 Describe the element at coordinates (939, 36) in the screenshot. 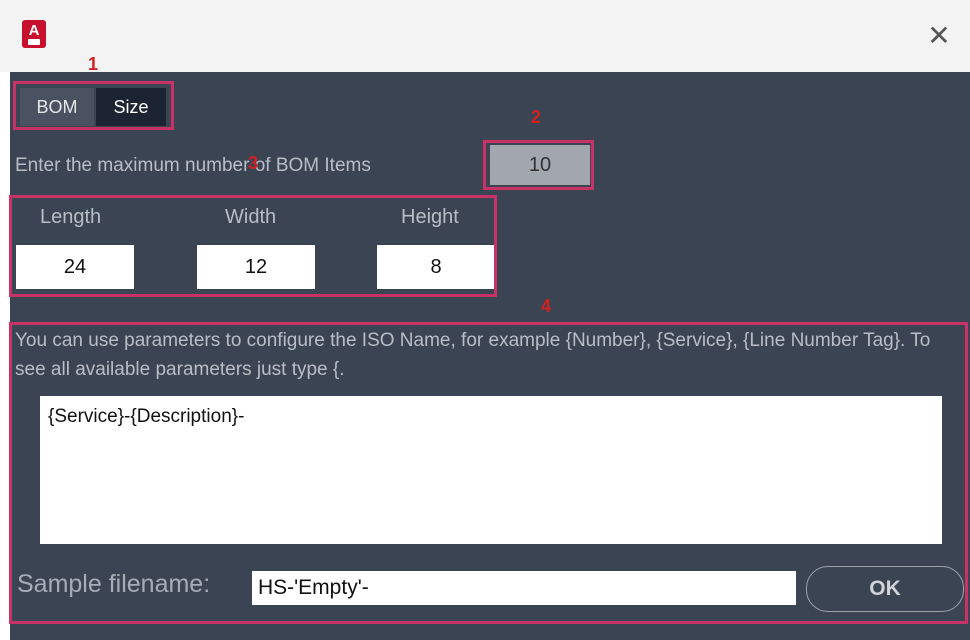

I see `close-icon: ✕` at that location.